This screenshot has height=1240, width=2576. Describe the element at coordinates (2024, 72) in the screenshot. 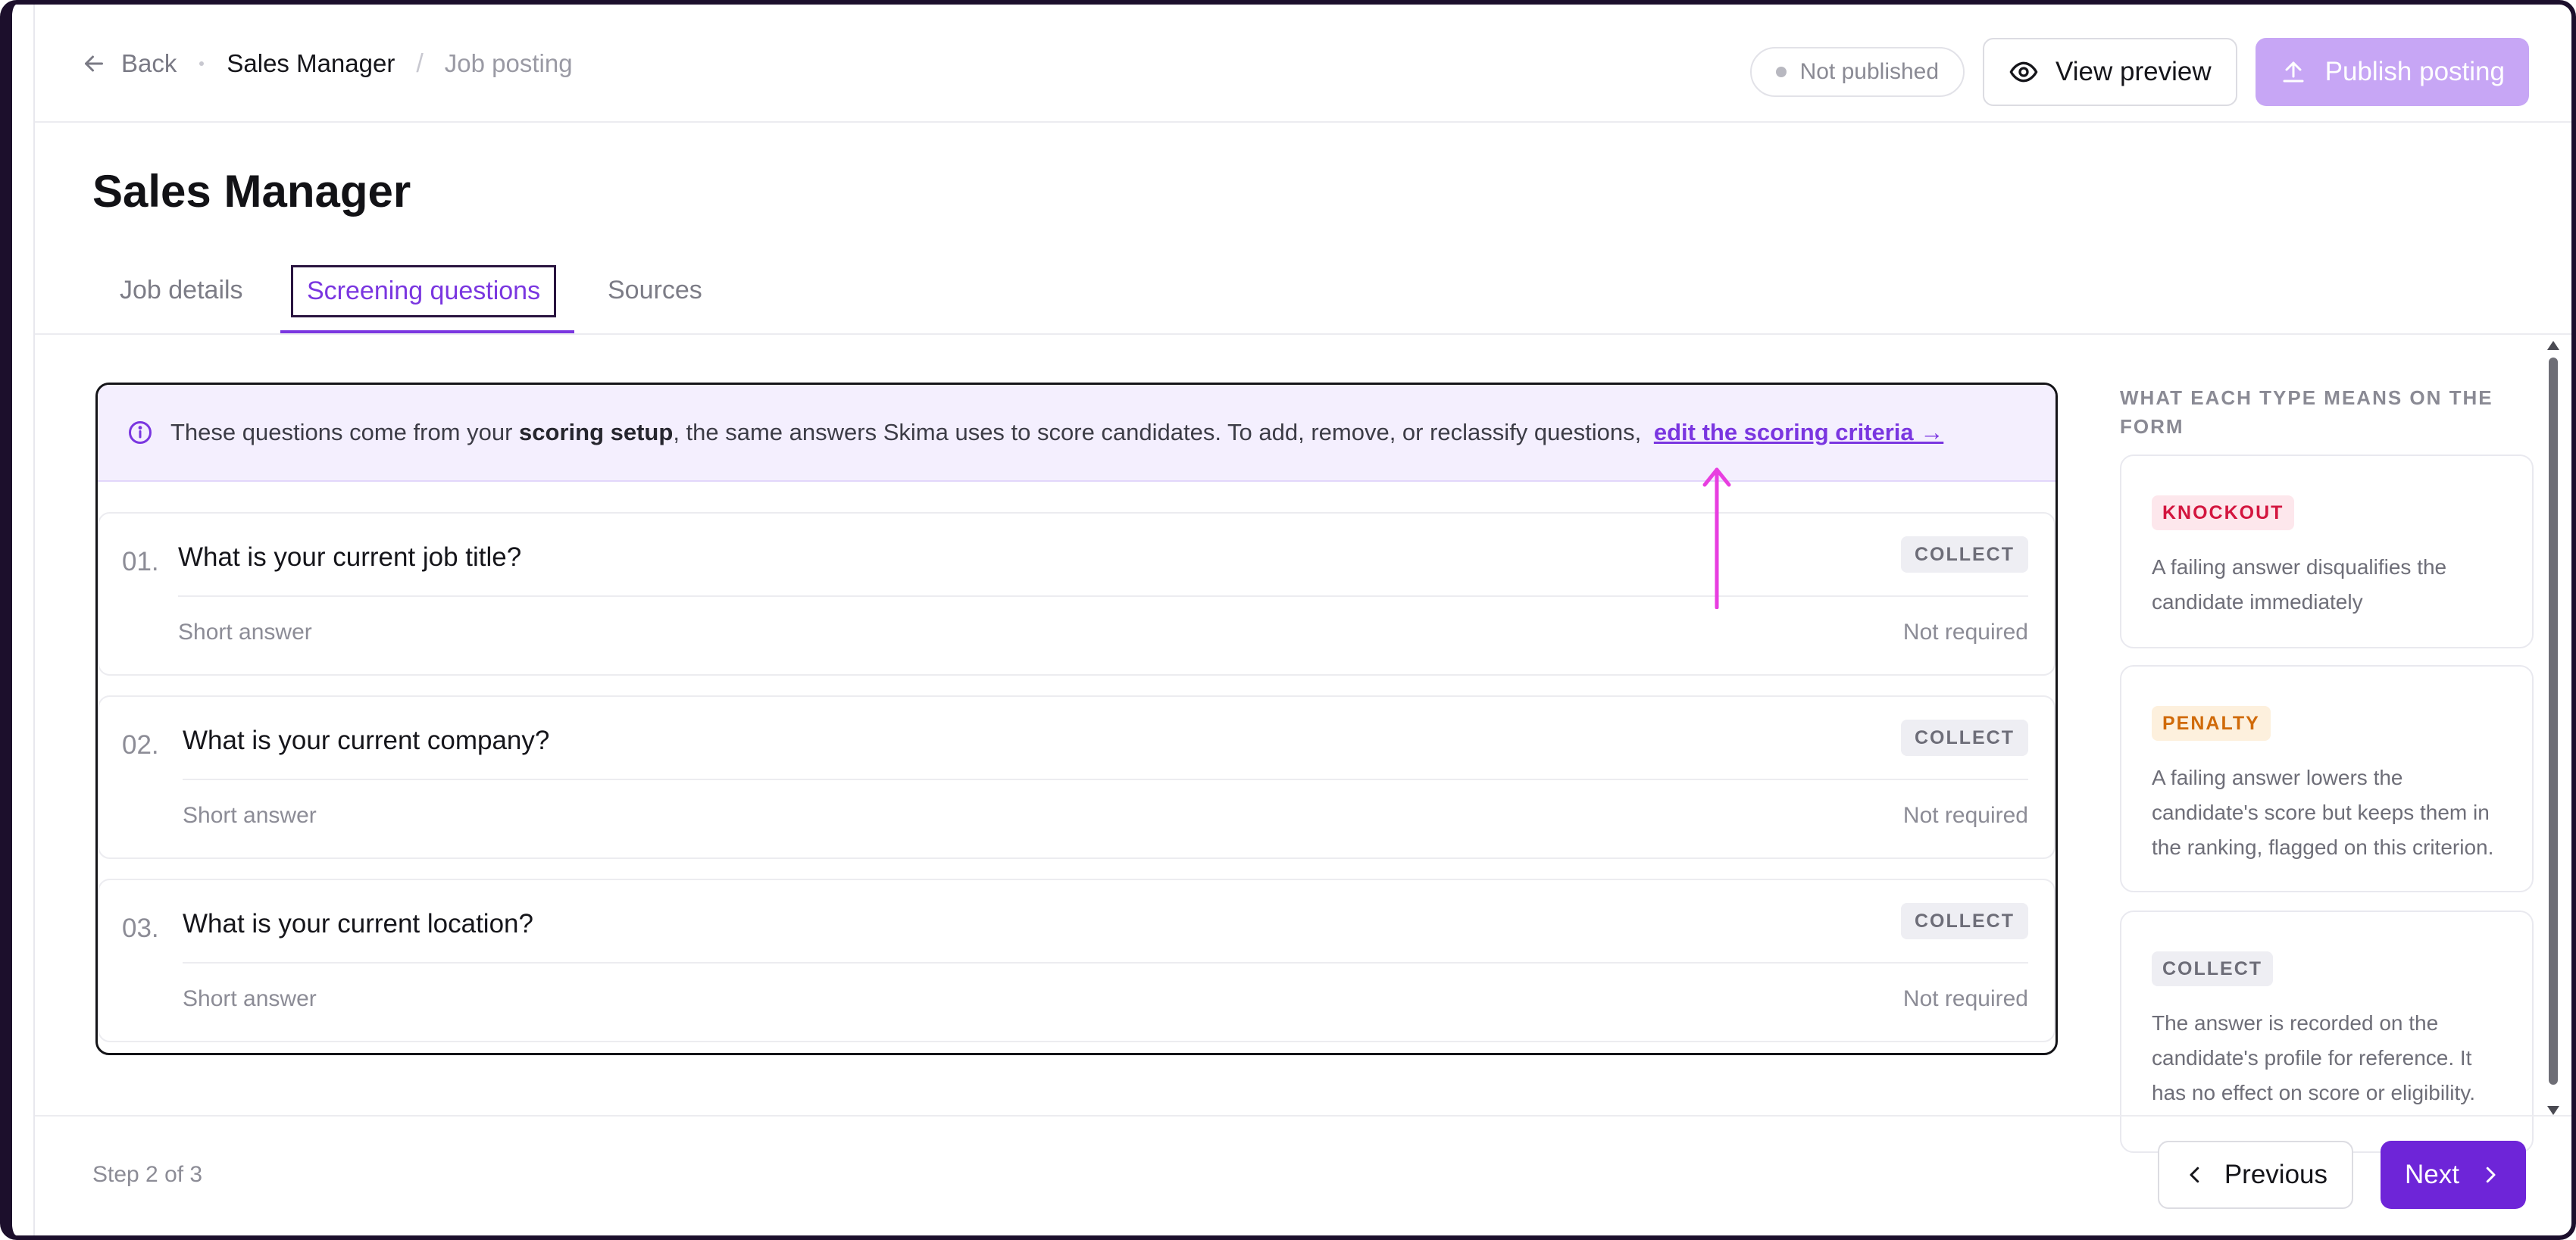

I see `eye-icon` at that location.